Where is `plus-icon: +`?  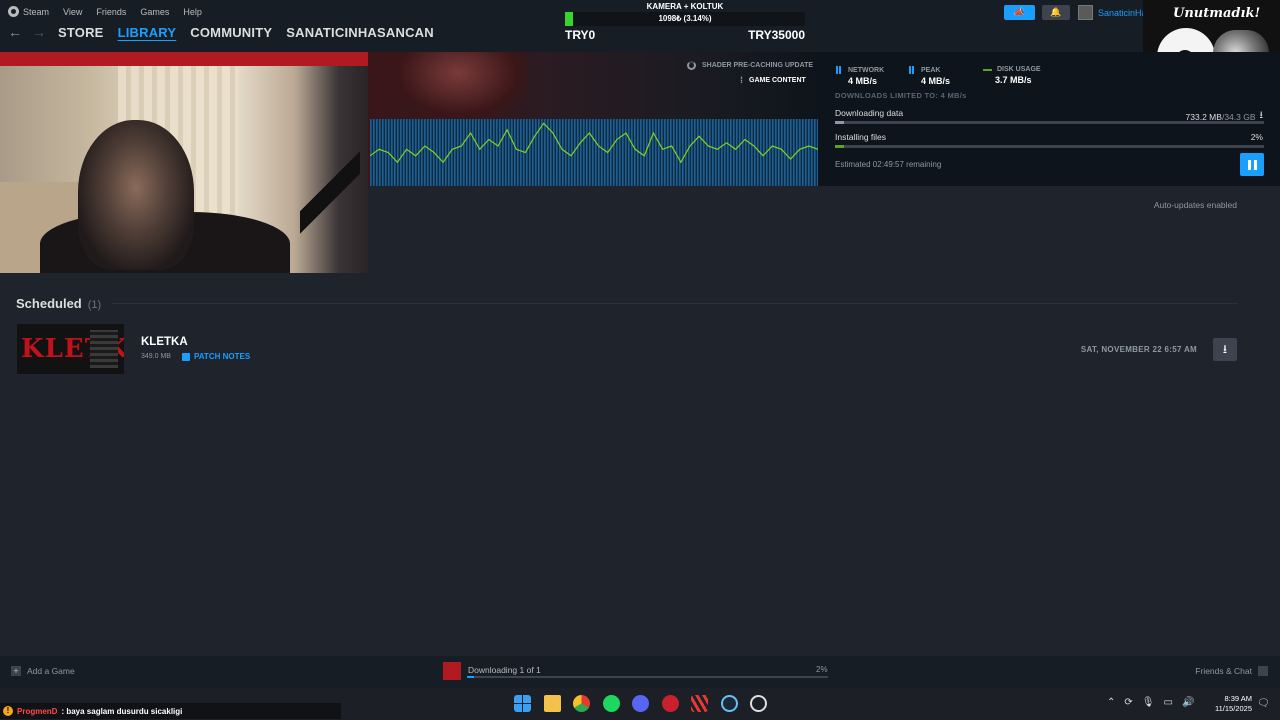 plus-icon: + is located at coordinates (16, 671).